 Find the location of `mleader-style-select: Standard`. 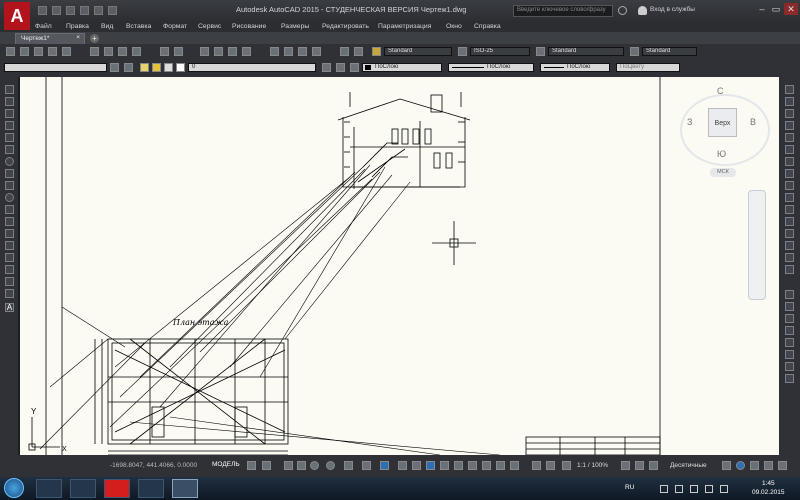

mleader-style-select: Standard is located at coordinates (669, 51).